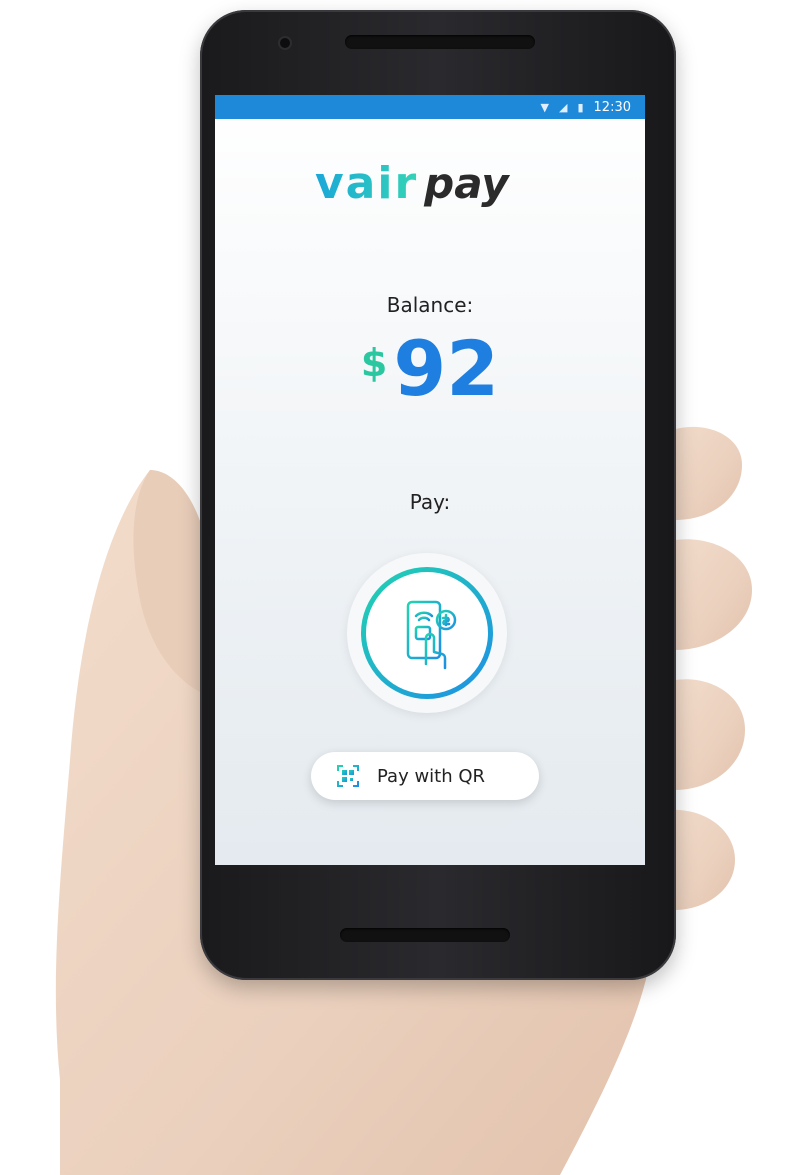 This screenshot has height=1175, width=800. Describe the element at coordinates (544, 107) in the screenshot. I see `wifi-icon: ▼` at that location.